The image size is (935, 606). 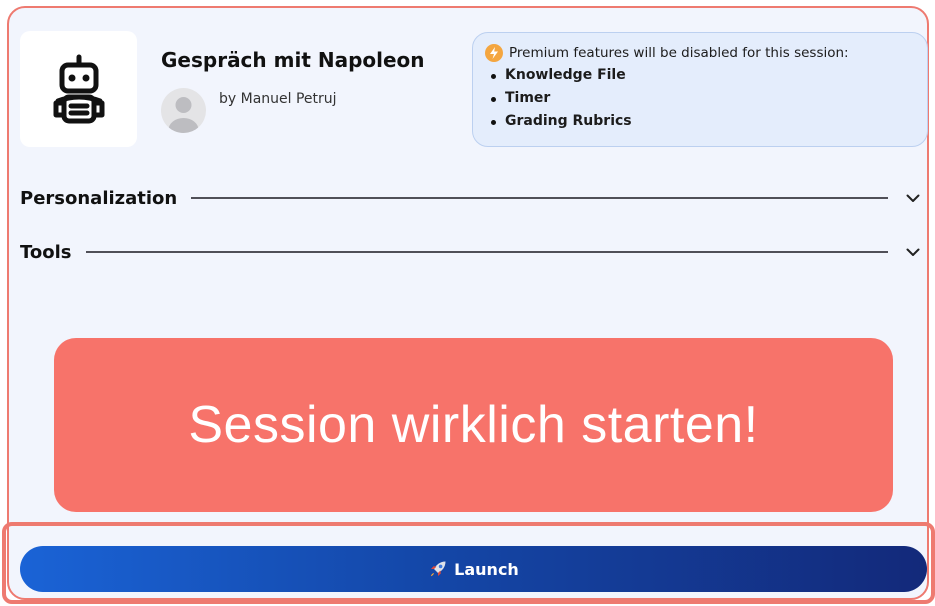 I want to click on rocket-icon, so click(x=438, y=569).